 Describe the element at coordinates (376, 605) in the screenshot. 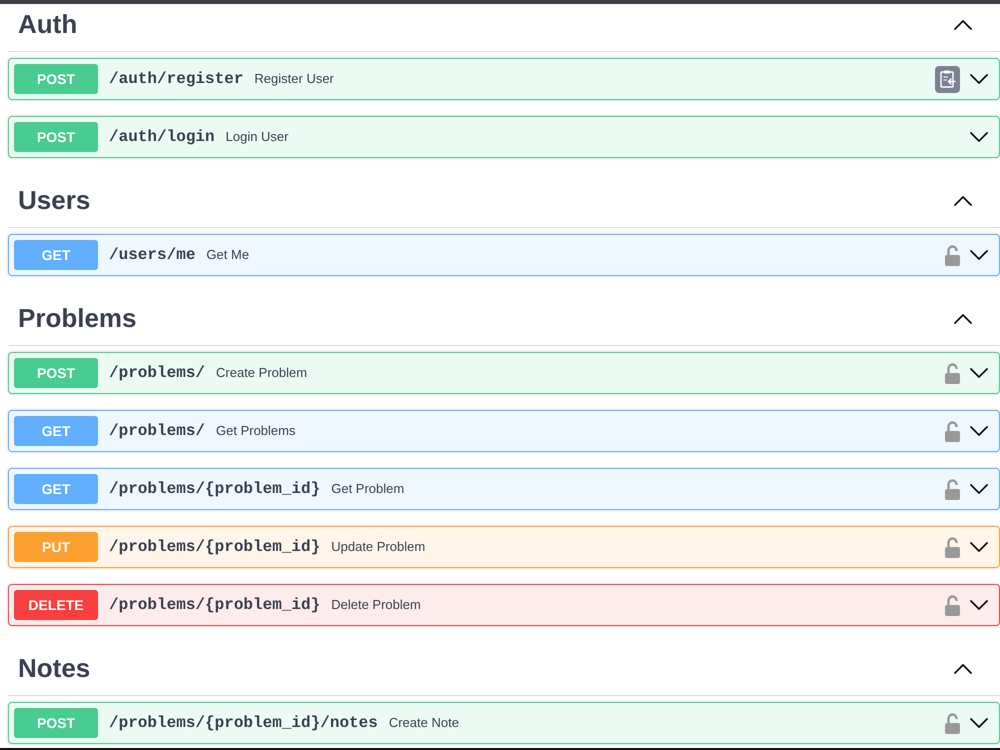

I see `endpoint-summary: Delete Problem` at that location.